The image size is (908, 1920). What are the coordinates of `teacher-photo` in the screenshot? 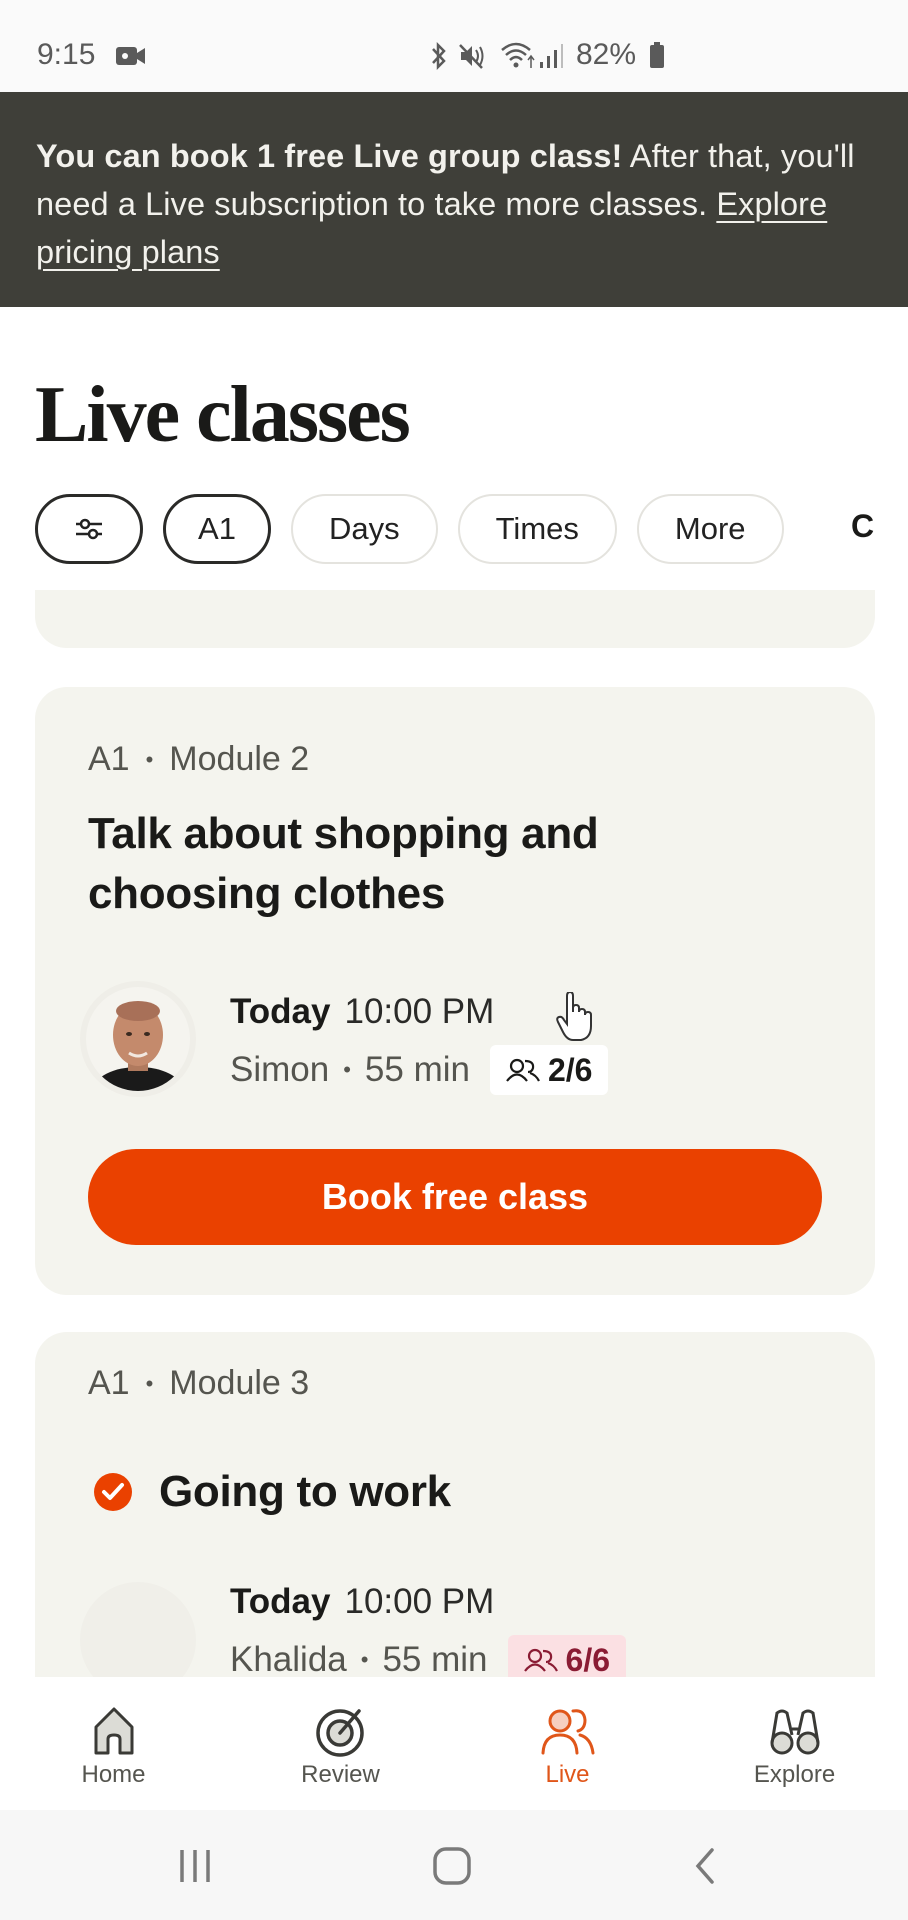 It's located at (138, 1039).